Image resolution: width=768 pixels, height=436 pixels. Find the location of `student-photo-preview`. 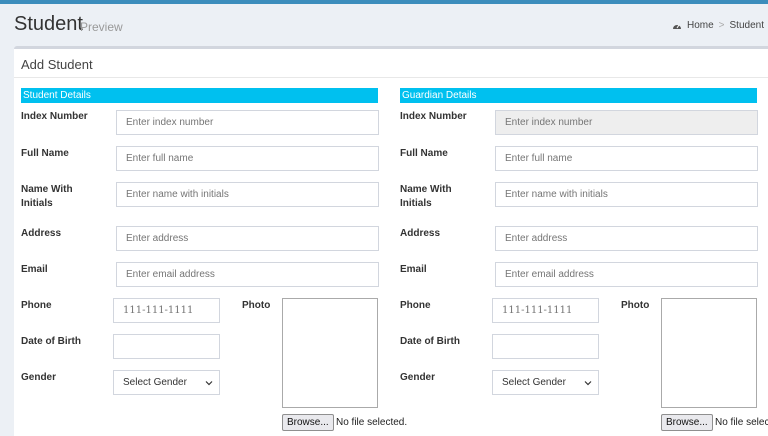

student-photo-preview is located at coordinates (330, 353).